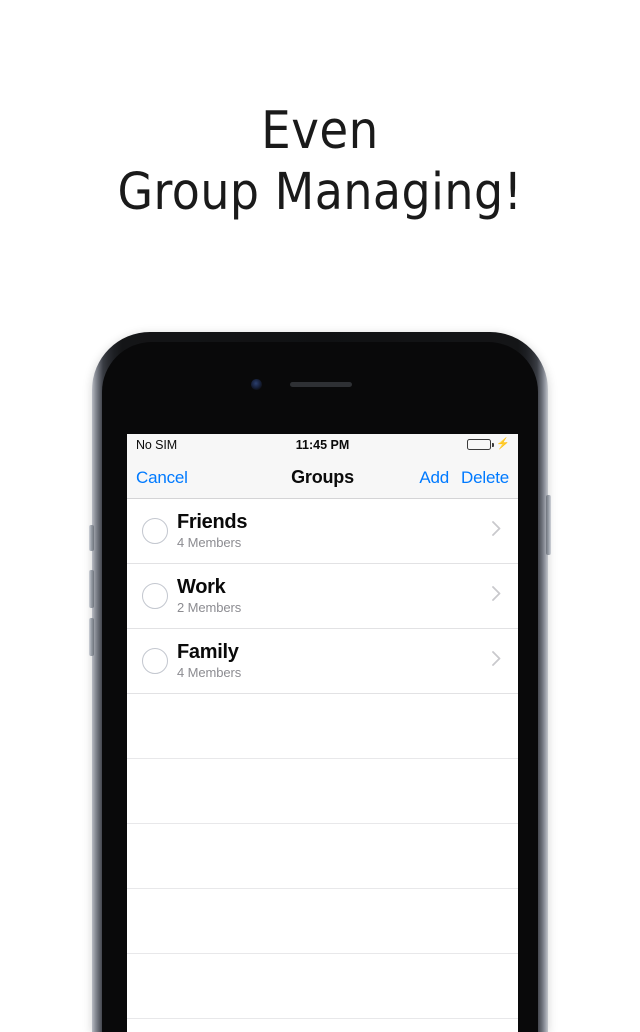 This screenshot has height=1032, width=640. What do you see at coordinates (548, 525) in the screenshot?
I see `power-button` at bounding box center [548, 525].